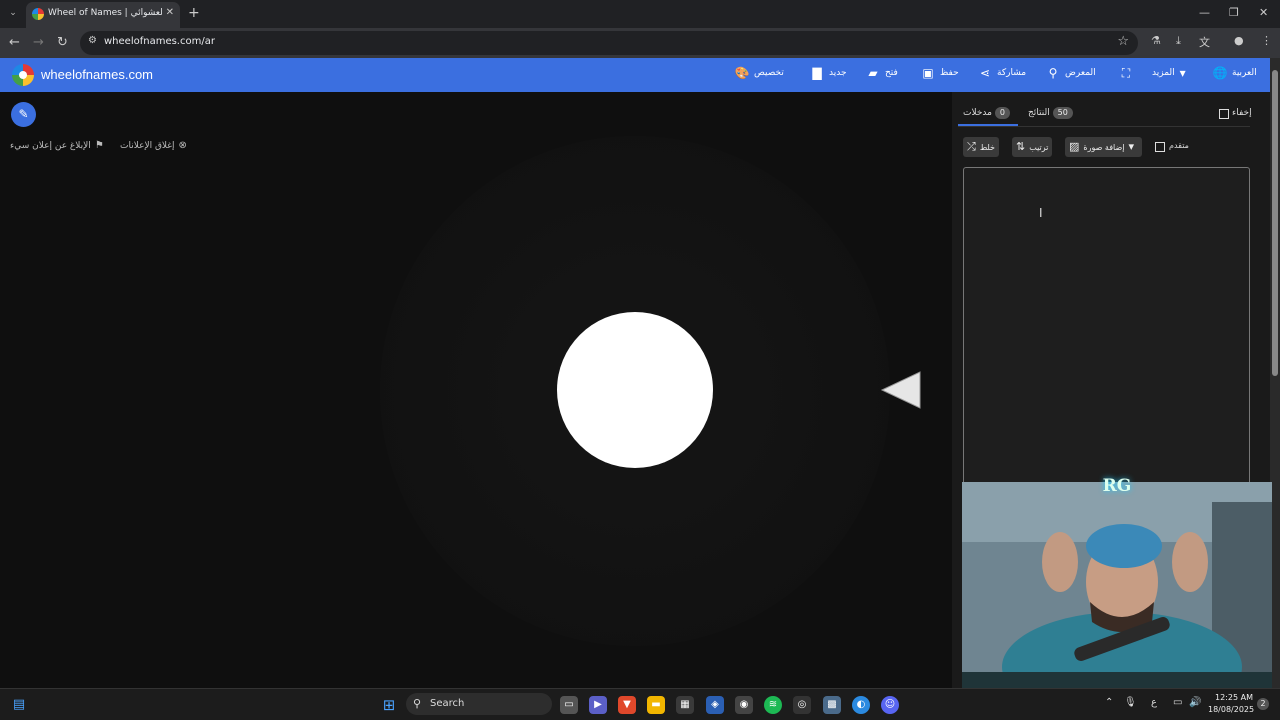  I want to click on hide-checkbox, so click(1224, 114).